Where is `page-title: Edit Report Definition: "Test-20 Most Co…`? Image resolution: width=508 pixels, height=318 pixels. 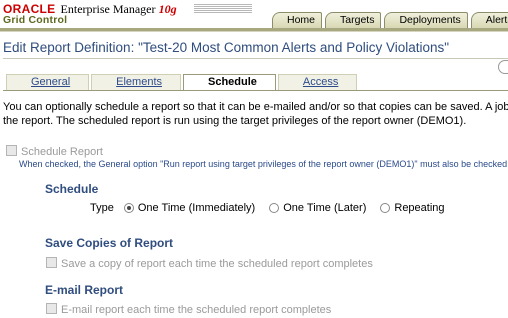 page-title: Edit Report Definition: "Test-20 Most Co… is located at coordinates (226, 47).